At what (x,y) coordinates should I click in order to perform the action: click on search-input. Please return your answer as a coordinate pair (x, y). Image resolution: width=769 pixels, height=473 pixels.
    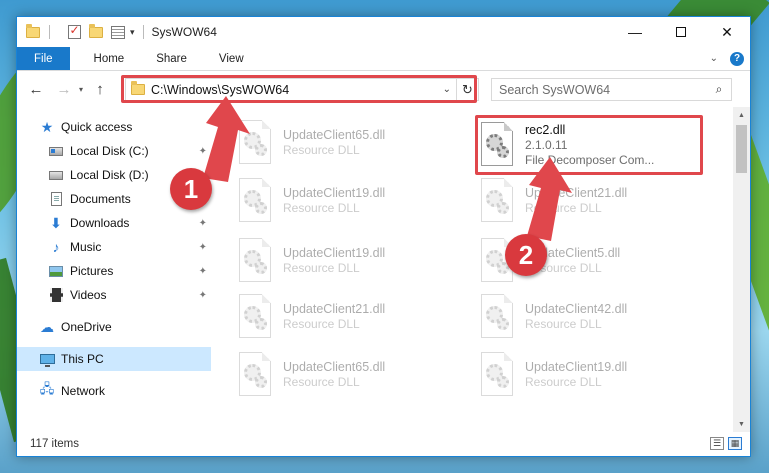
    Looking at the image, I should click on (603, 89).